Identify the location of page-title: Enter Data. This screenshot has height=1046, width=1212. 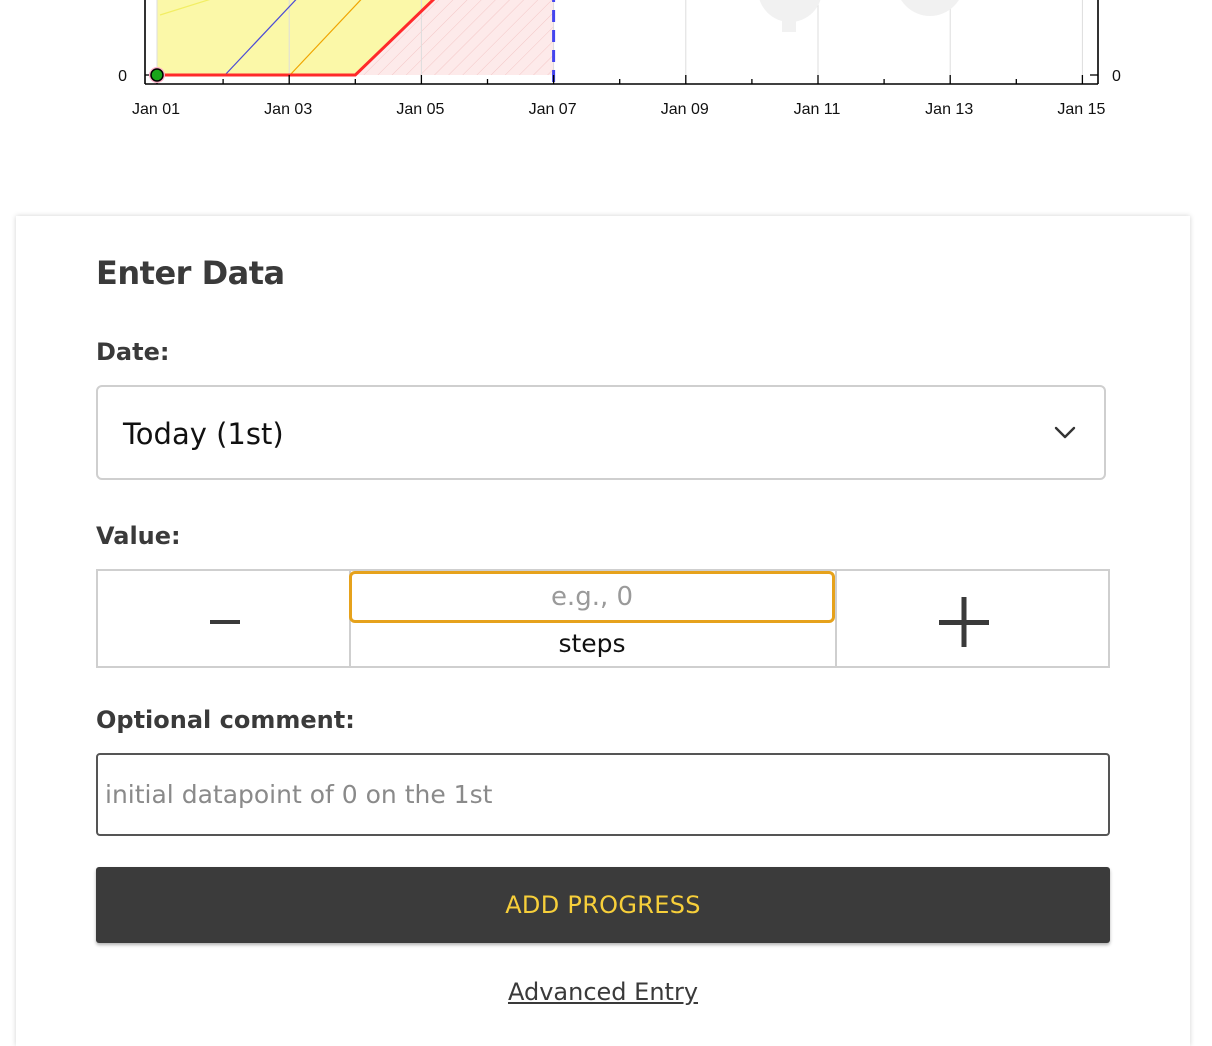
(190, 273).